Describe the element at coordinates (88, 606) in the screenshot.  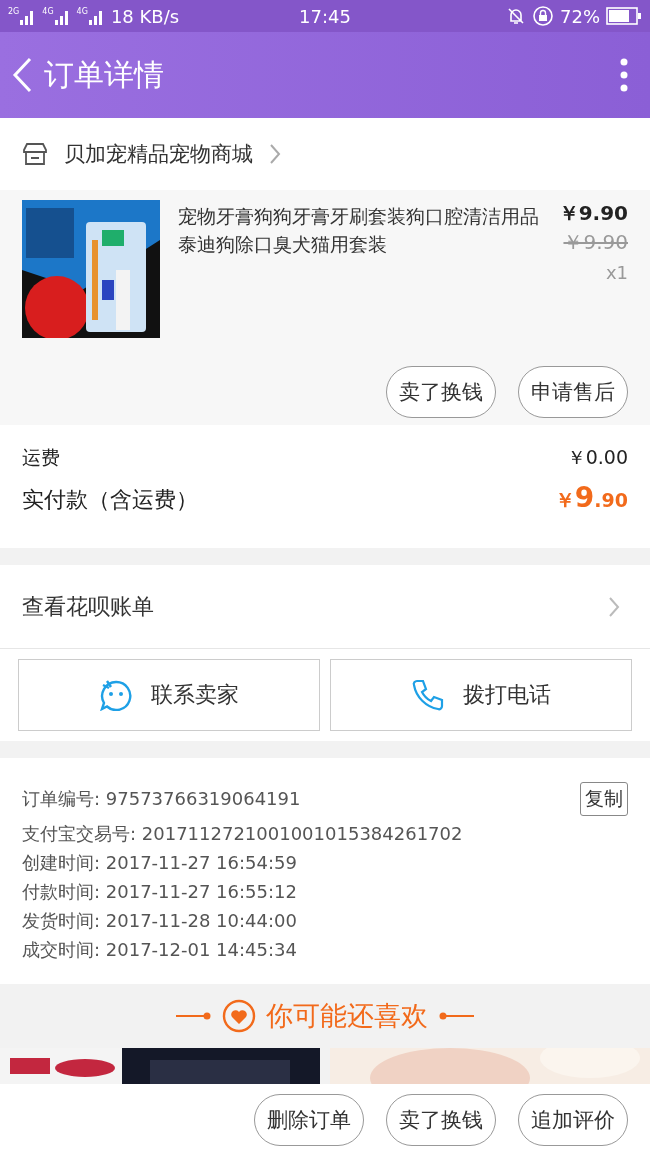
I see `huabei-label: 查看花呗账单` at that location.